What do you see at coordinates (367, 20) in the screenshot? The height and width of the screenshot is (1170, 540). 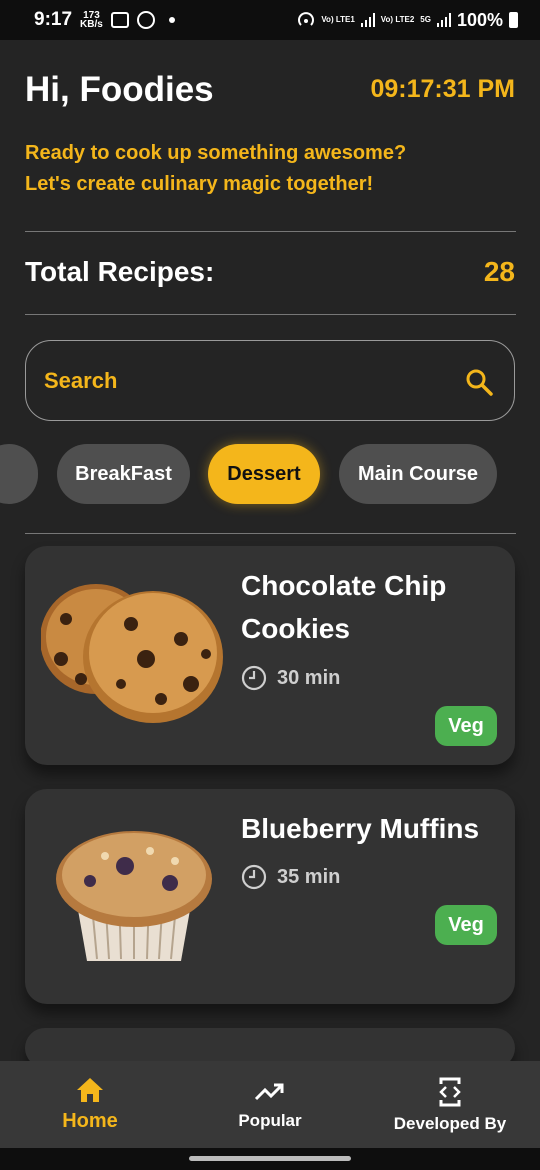 I see `signal-1-icon` at bounding box center [367, 20].